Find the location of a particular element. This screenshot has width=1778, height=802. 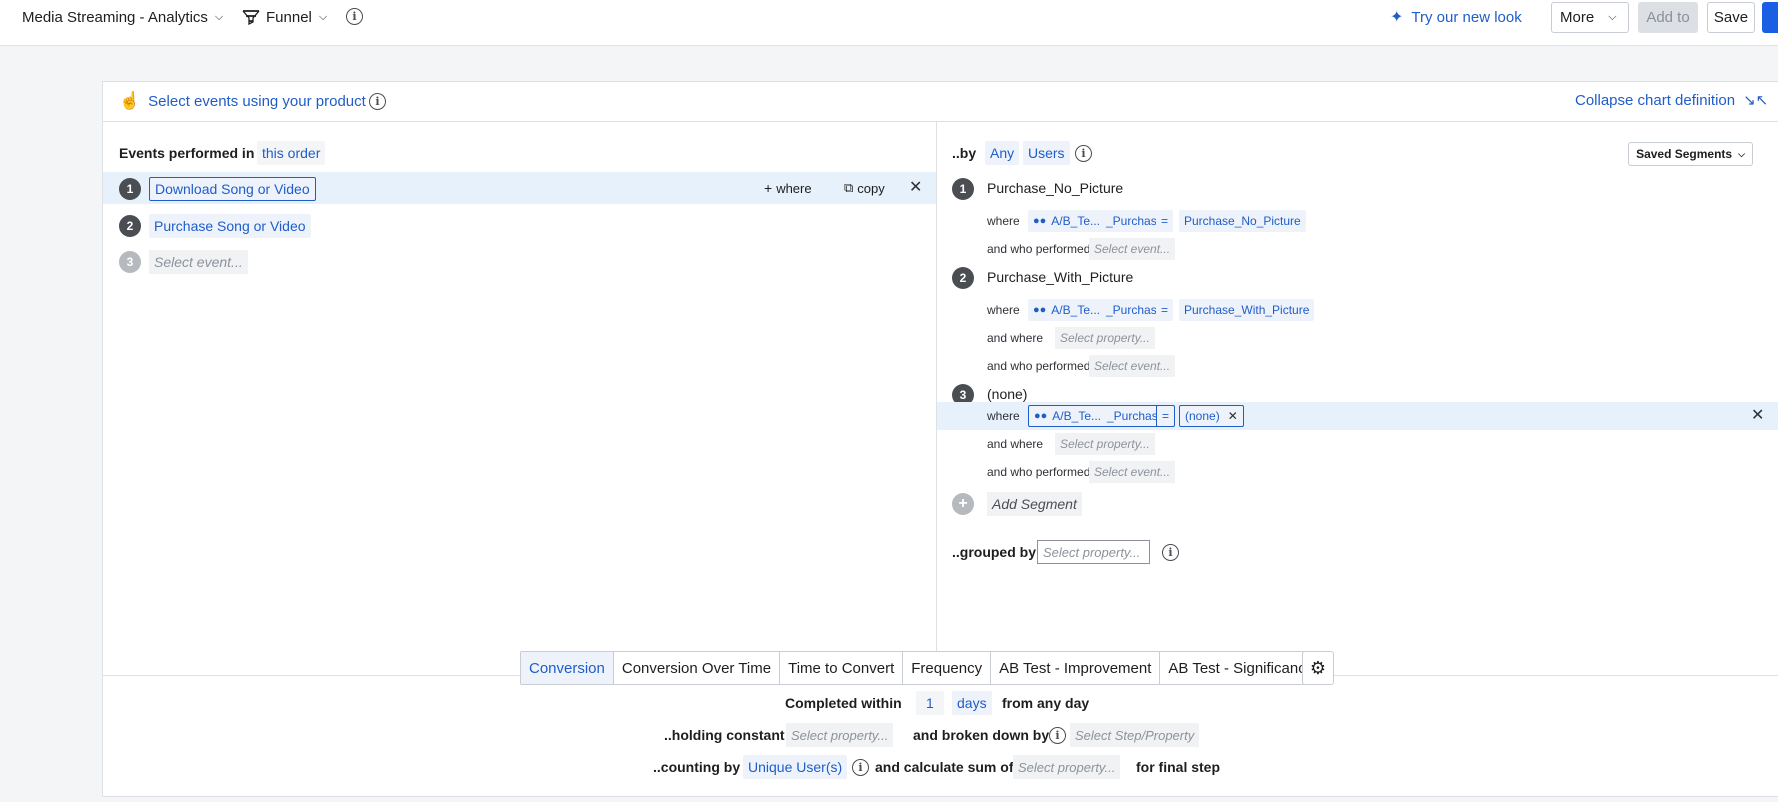

calculate-sum-label: and calculate sum of is located at coordinates (944, 767).